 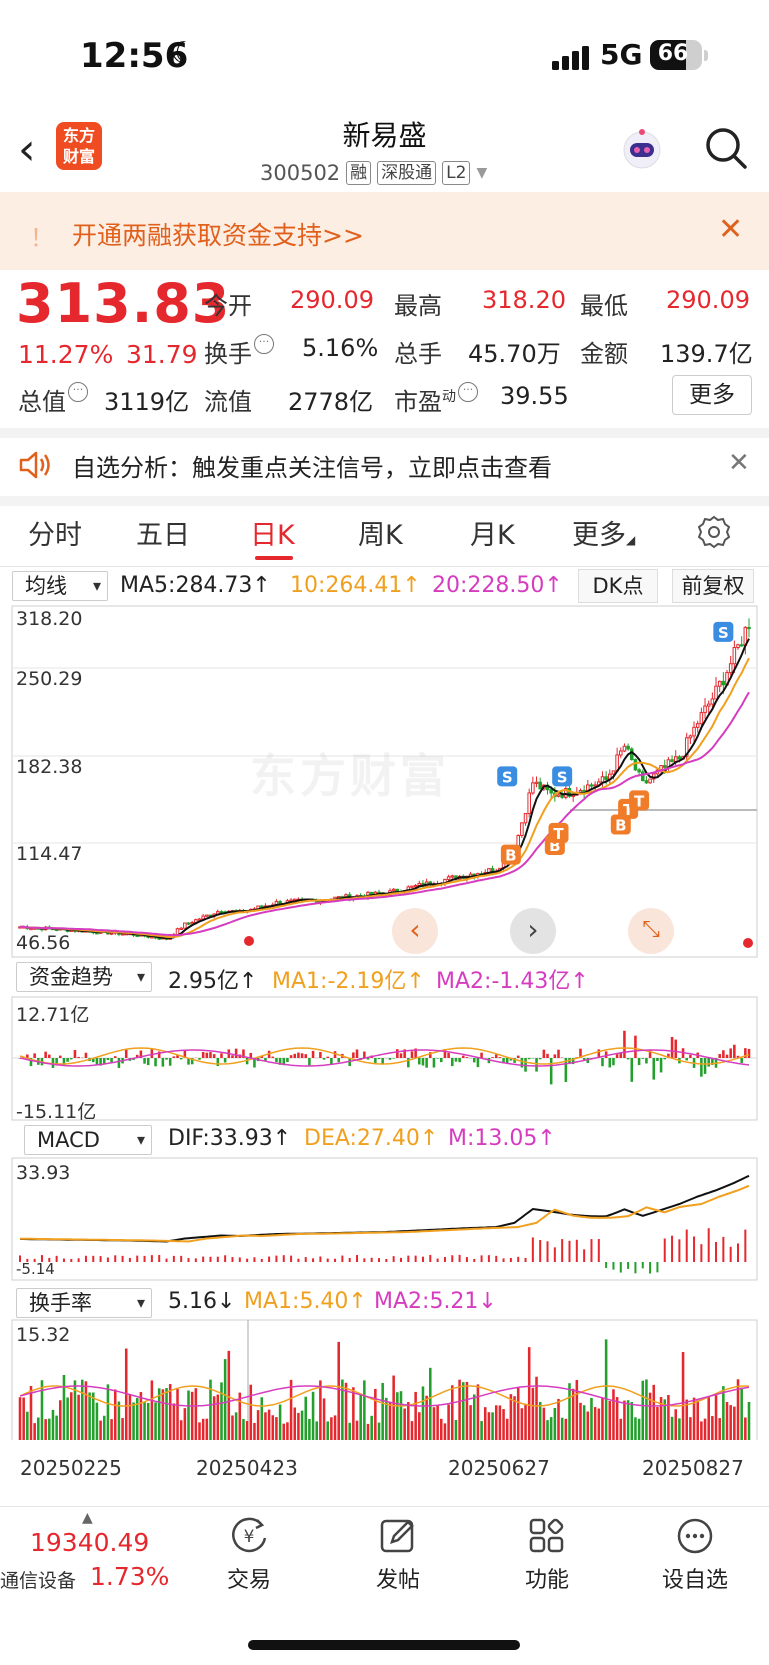 What do you see at coordinates (84, 977) in the screenshot?
I see `fund-selector: 资金趋势` at bounding box center [84, 977].